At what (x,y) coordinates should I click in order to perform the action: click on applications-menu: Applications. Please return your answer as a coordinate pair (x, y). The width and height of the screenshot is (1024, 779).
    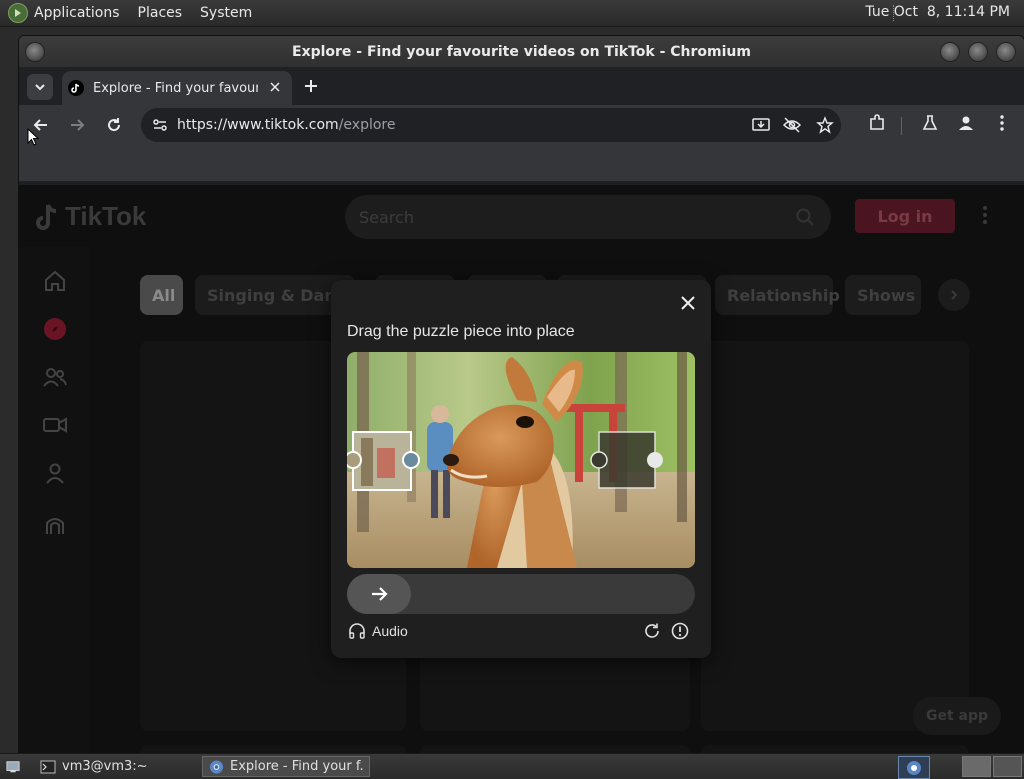
    Looking at the image, I should click on (77, 13).